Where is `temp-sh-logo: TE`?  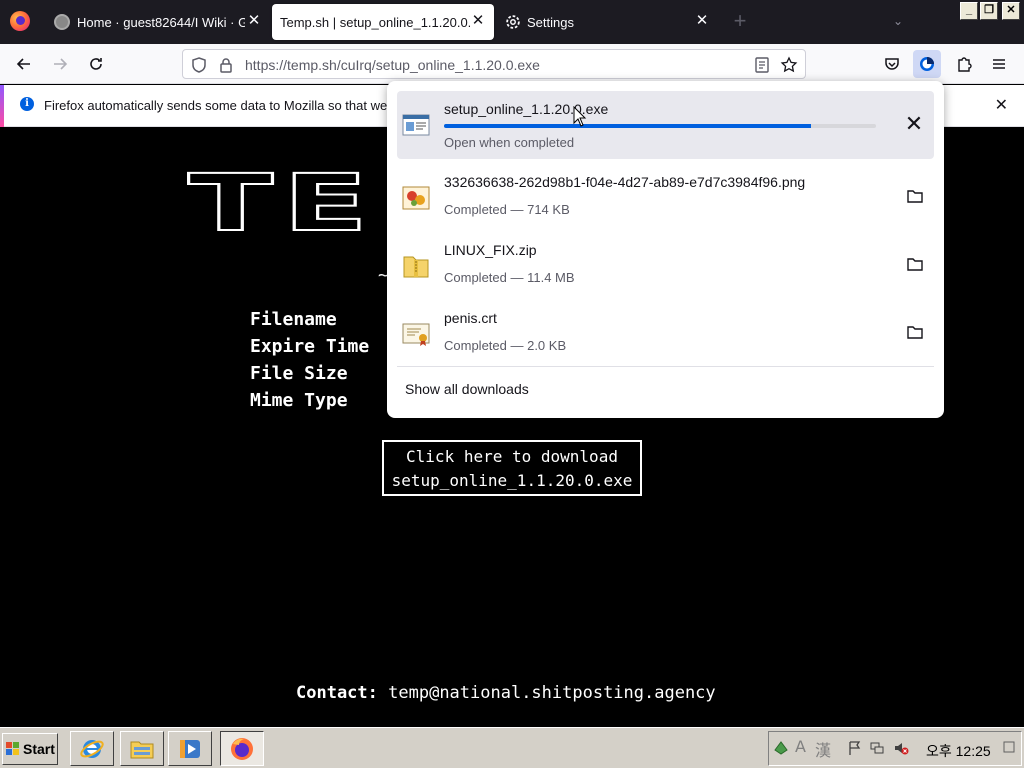 temp-sh-logo: TE is located at coordinates (282, 204).